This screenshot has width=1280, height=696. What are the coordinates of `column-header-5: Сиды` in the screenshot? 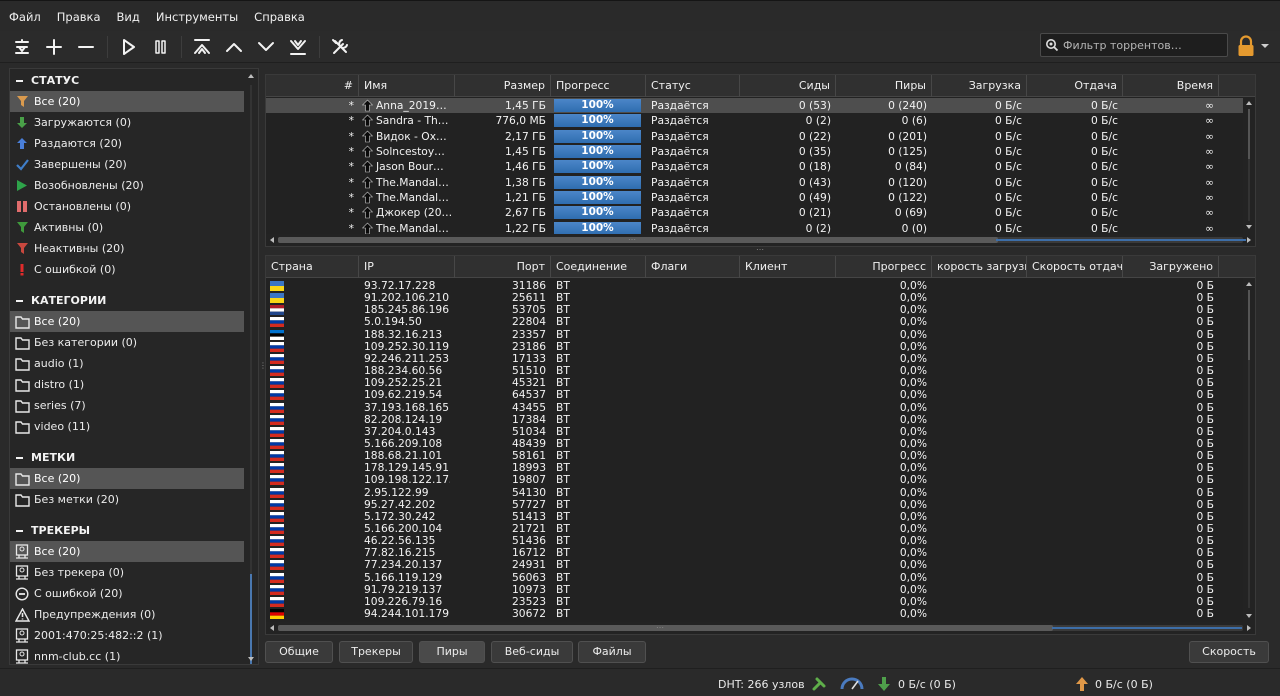 It's located at (788, 86).